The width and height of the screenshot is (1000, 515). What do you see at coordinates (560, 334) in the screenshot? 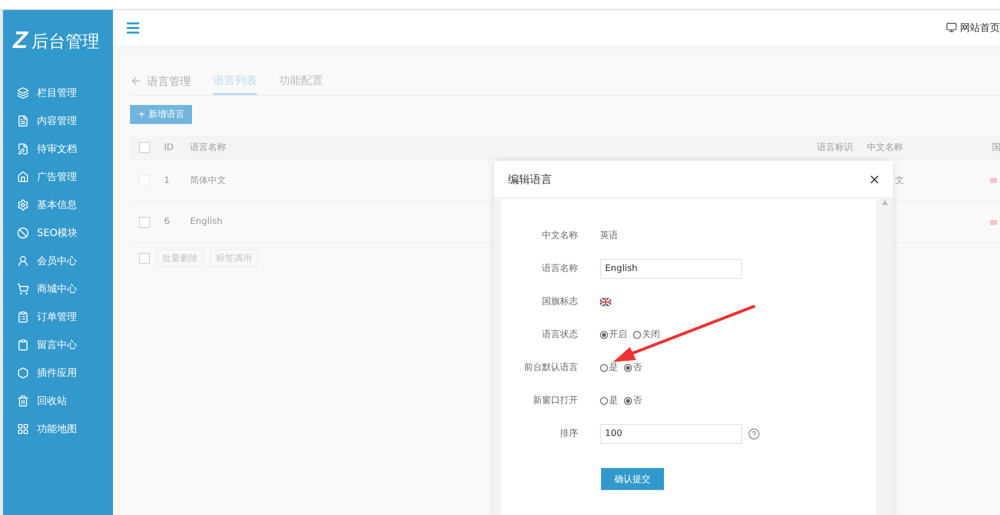
I see `field-label: 语言状态` at bounding box center [560, 334].